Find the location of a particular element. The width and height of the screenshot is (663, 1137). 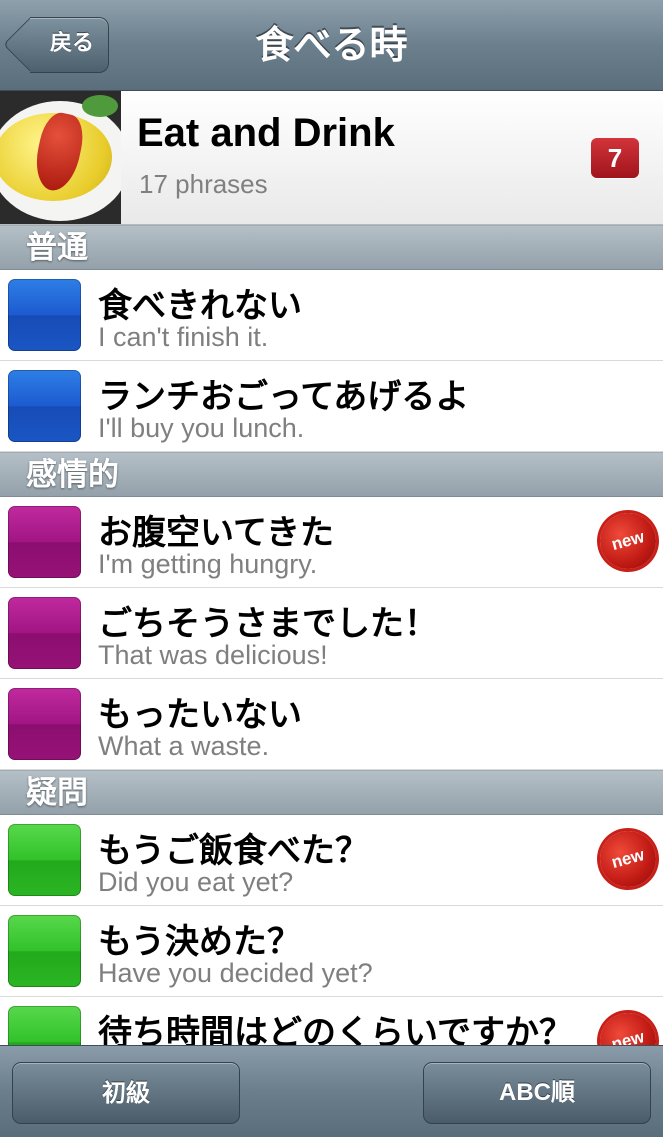

list-item: お腹空いてきた I'm getting hungry. new is located at coordinates (331, 542).